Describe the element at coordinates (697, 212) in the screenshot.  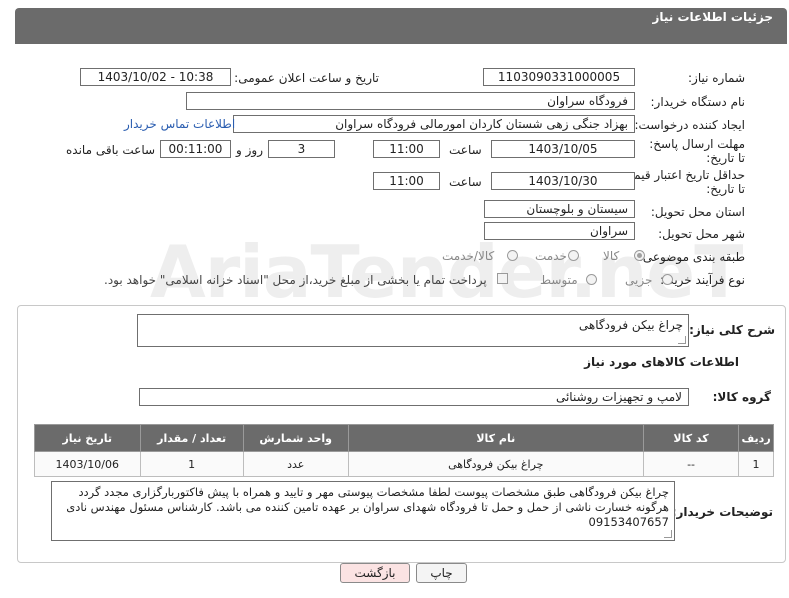
I see `province-label: استان محل تحویل:` at that location.